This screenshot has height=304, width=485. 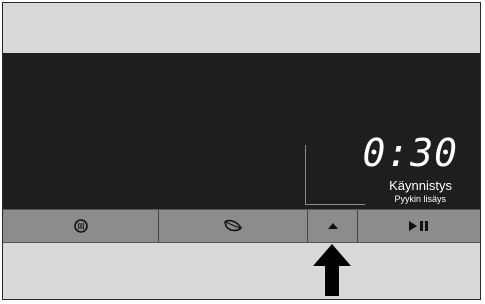 I want to click on display-divider-foot, so click(x=335, y=204).